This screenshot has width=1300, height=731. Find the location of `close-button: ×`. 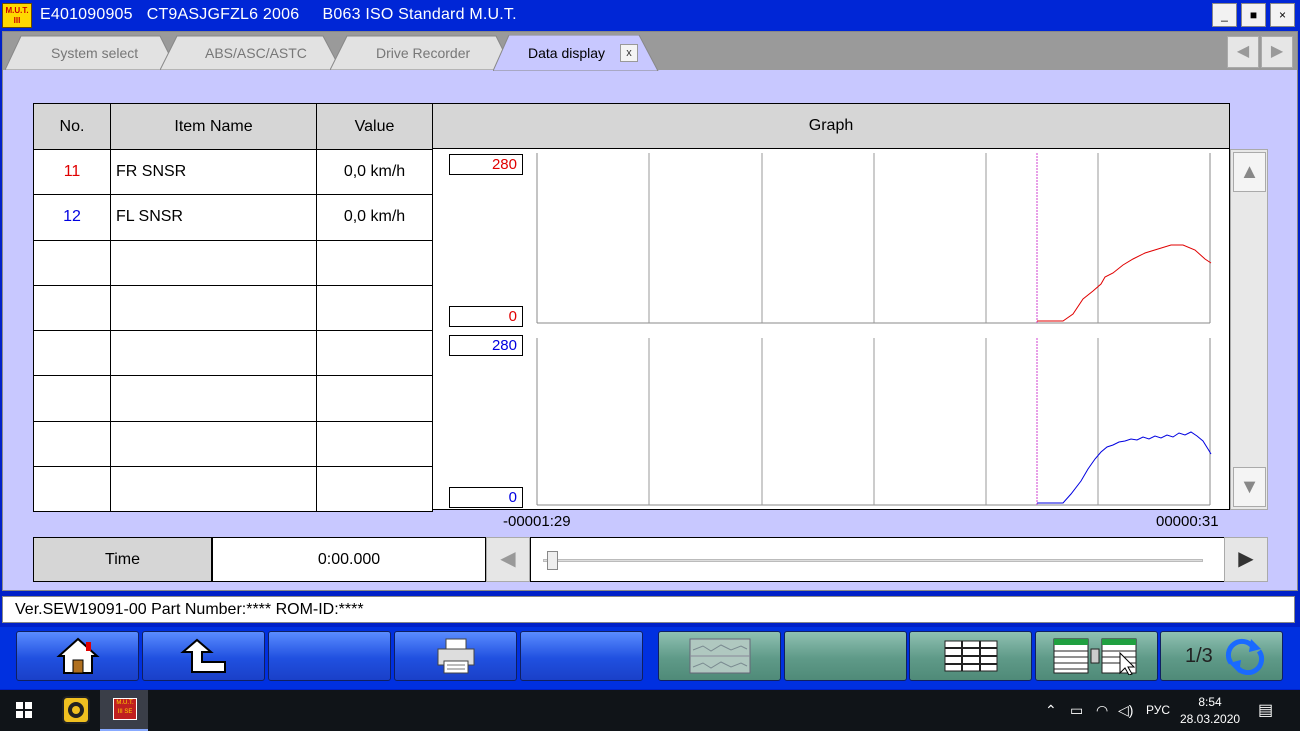

close-button: × is located at coordinates (1282, 15).